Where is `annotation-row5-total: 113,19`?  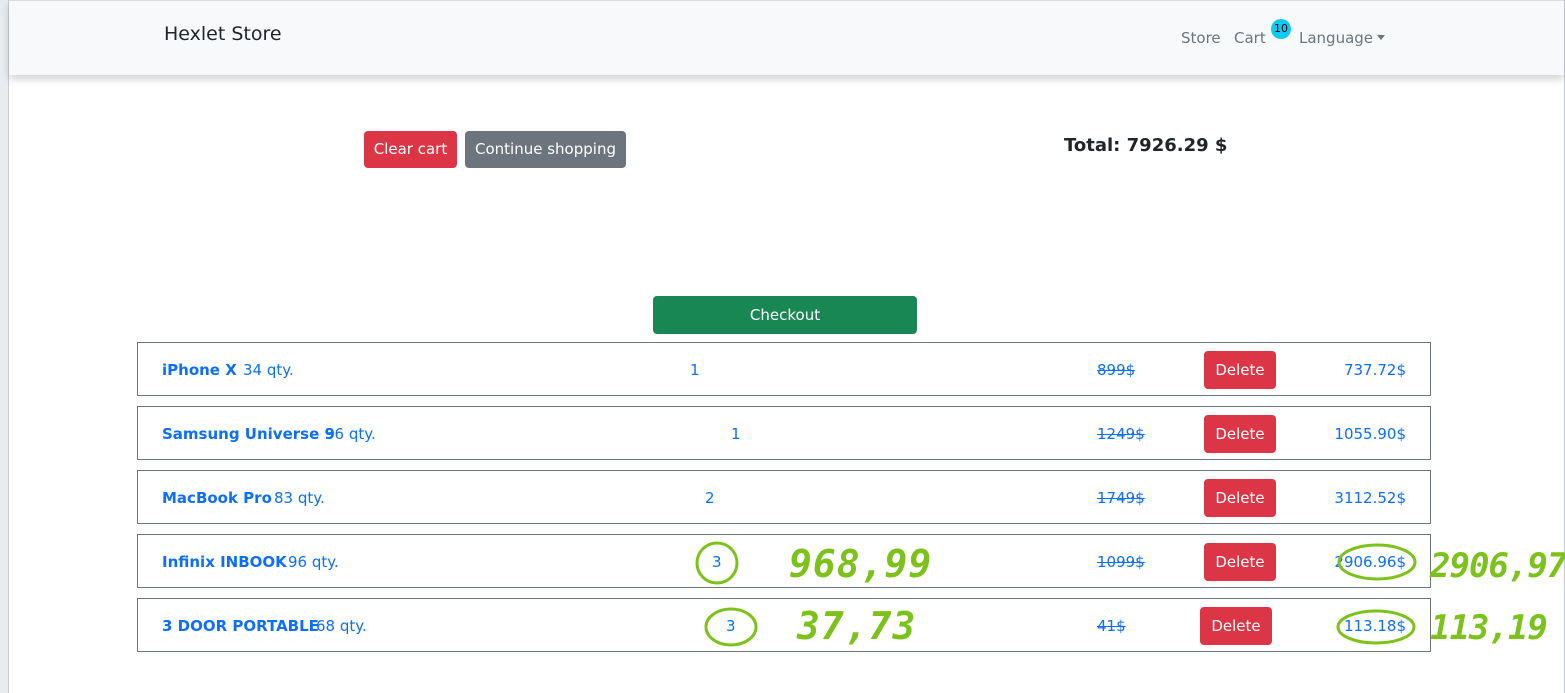 annotation-row5-total: 113,19 is located at coordinates (1488, 628).